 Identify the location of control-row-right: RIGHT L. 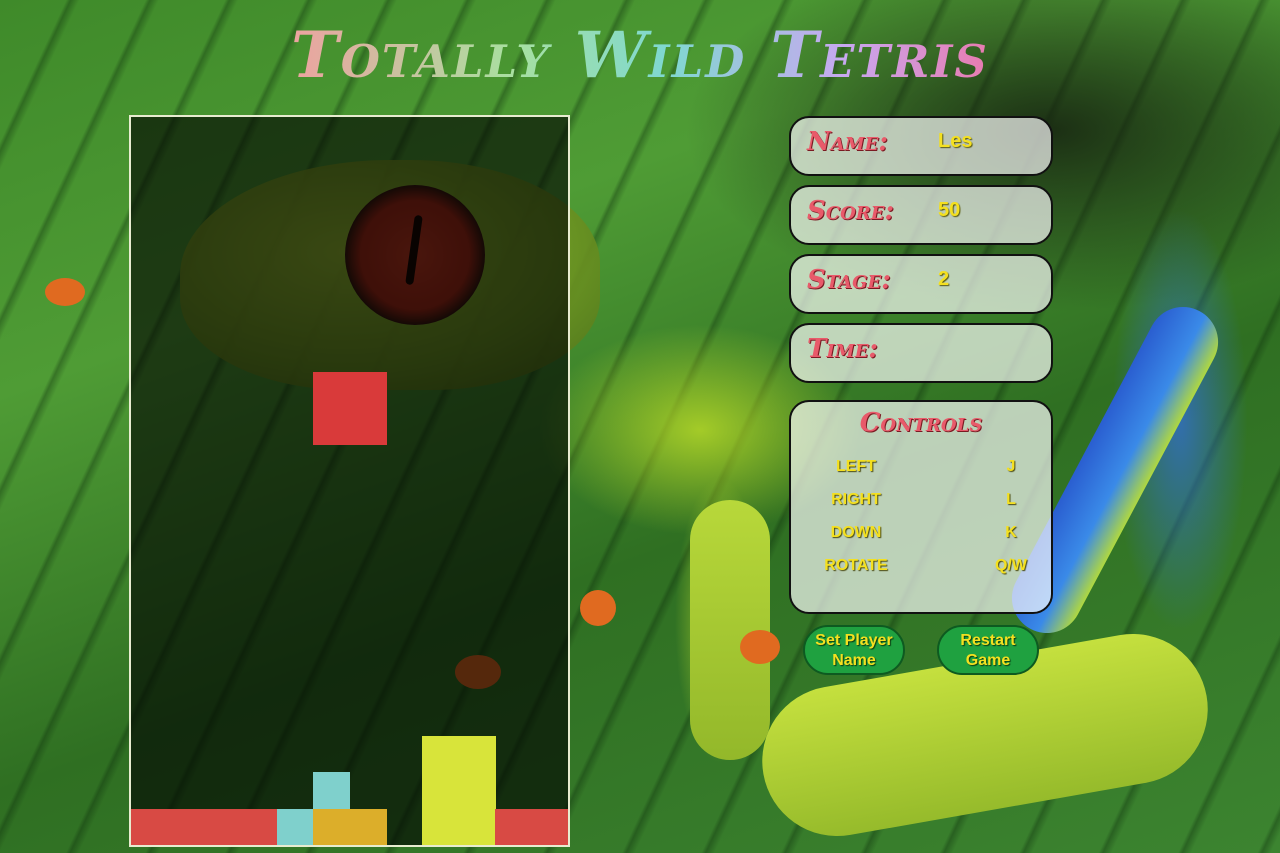
(921, 503).